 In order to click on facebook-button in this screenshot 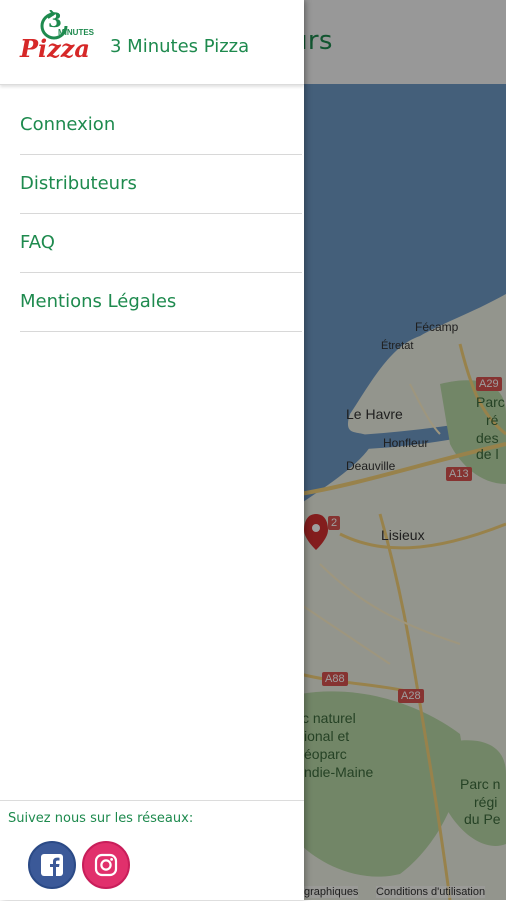, I will do `click(52, 865)`.